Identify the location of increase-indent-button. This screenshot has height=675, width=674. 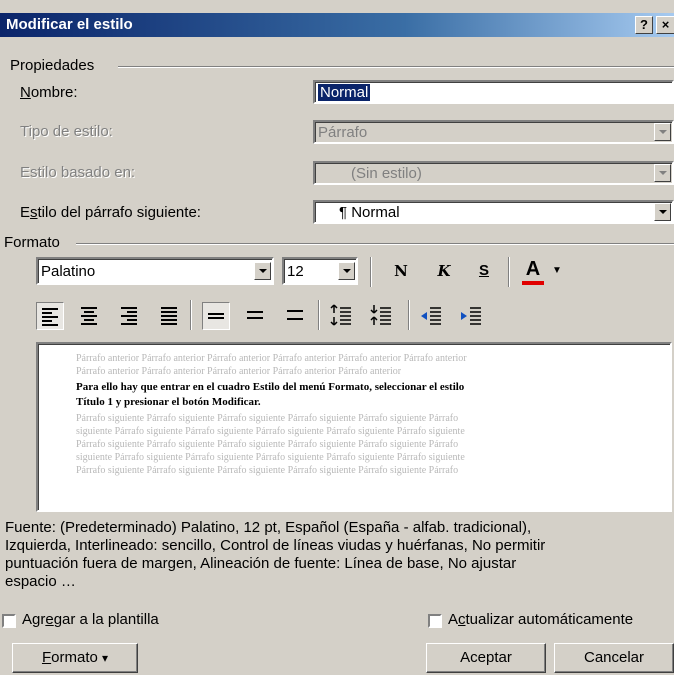
(472, 316).